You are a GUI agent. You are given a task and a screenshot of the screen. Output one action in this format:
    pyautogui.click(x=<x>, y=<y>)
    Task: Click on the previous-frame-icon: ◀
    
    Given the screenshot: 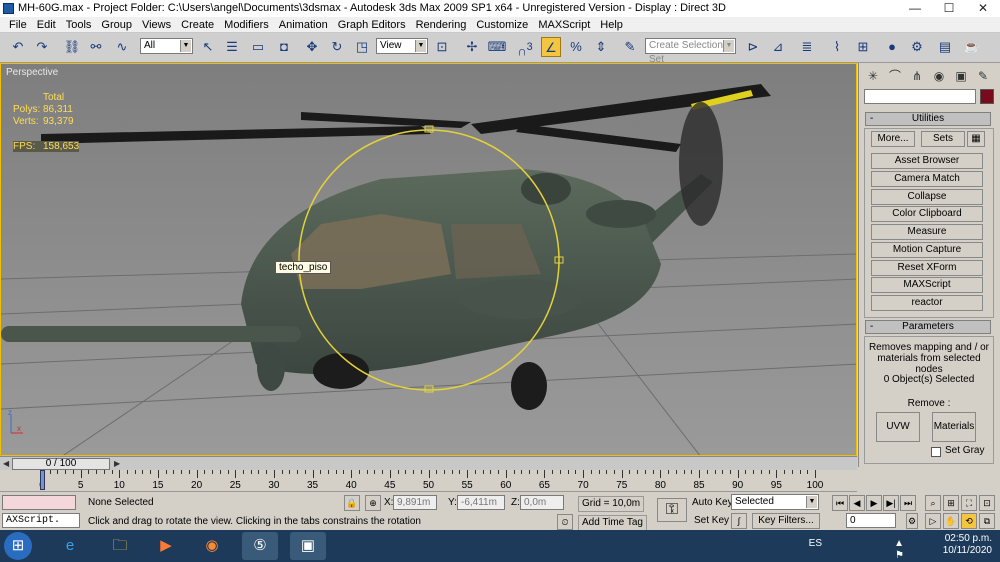 What is the action you would take?
    pyautogui.click(x=857, y=503)
    